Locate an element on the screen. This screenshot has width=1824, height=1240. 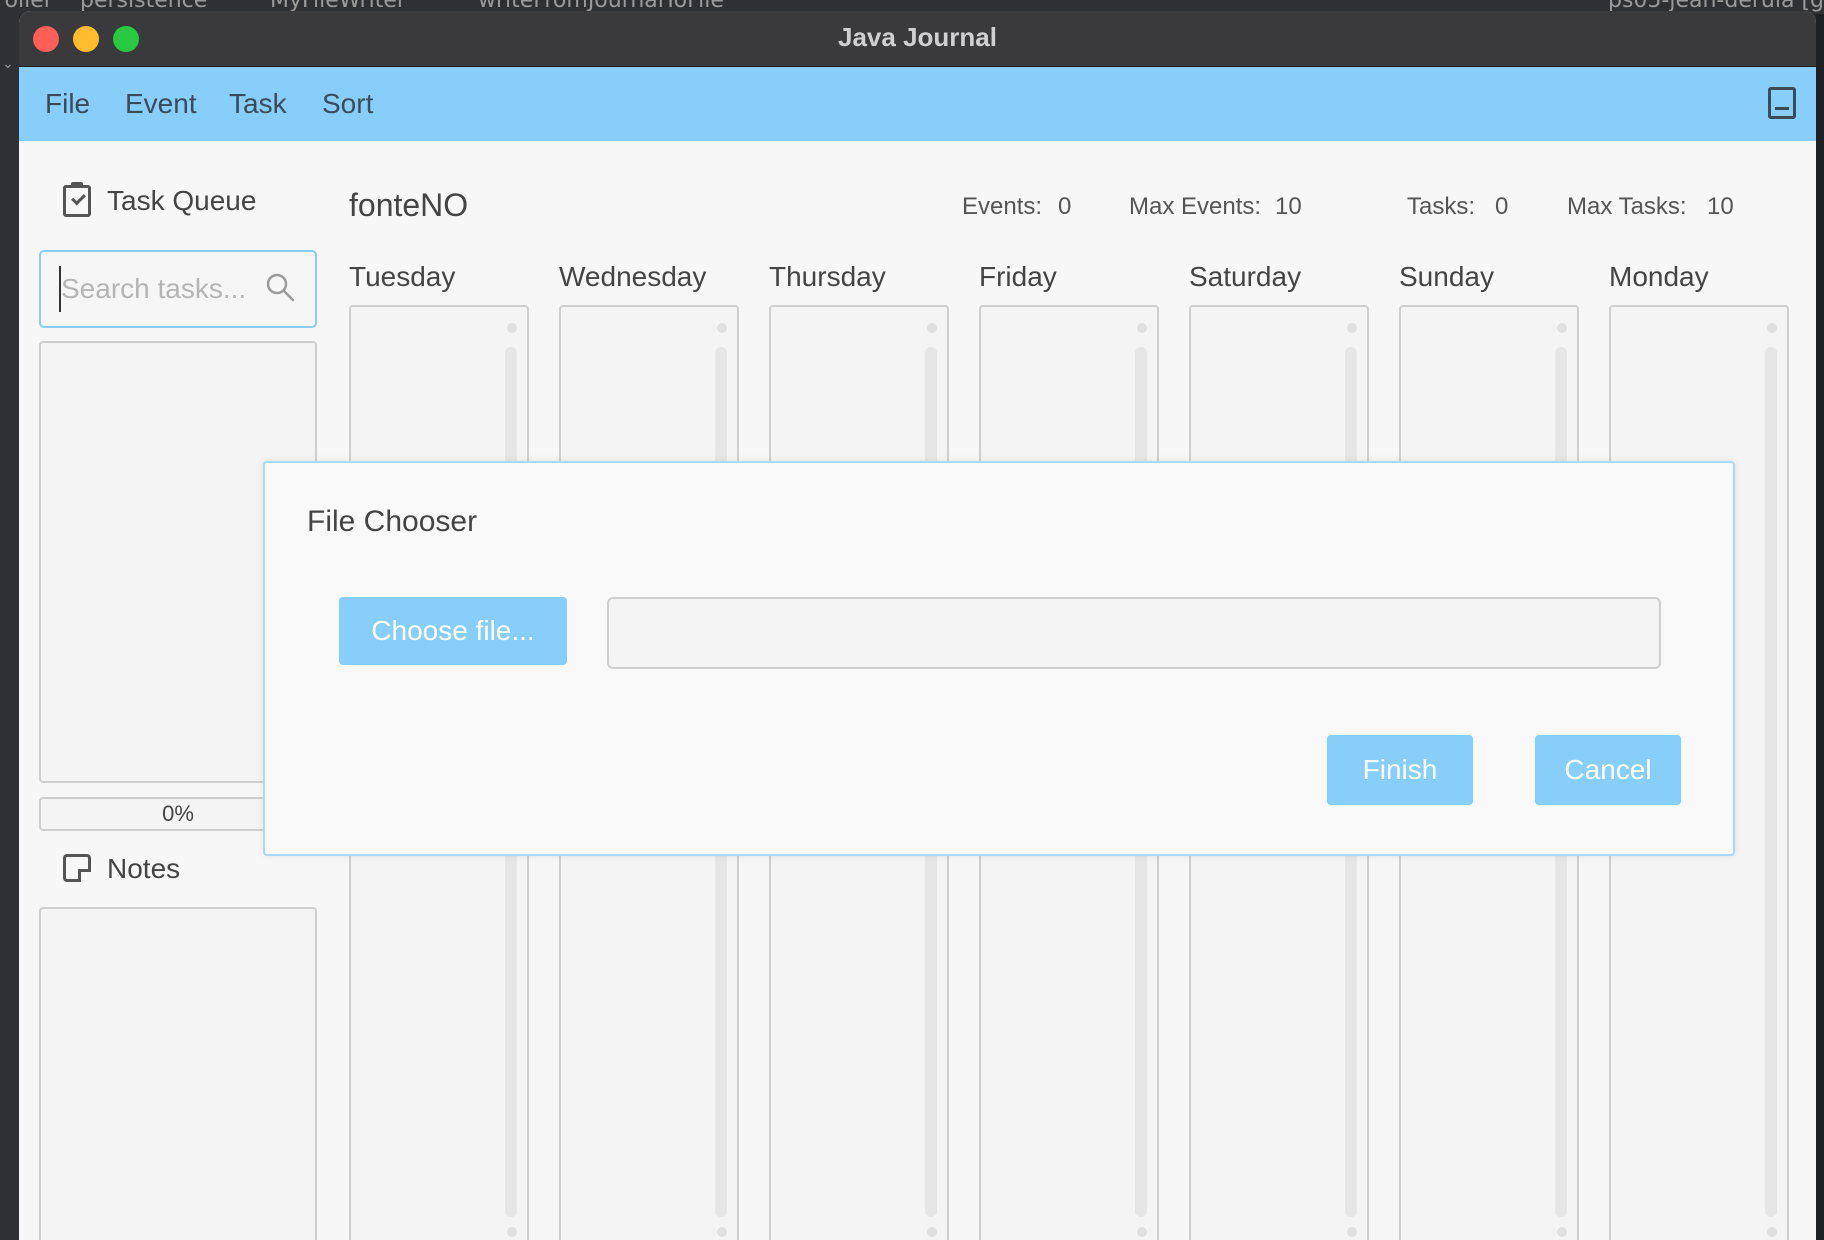
events-value: 0 is located at coordinates (1065, 206).